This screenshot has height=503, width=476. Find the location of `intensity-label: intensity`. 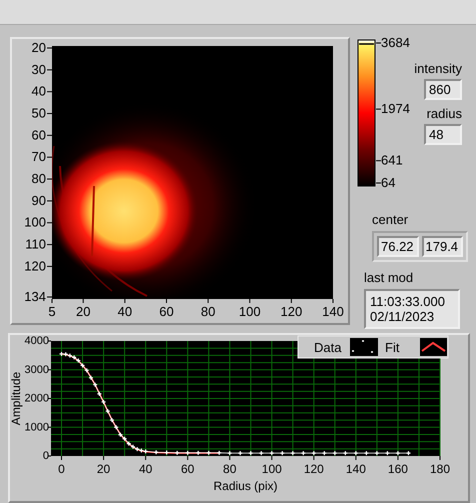

intensity-label: intensity is located at coordinates (438, 69).